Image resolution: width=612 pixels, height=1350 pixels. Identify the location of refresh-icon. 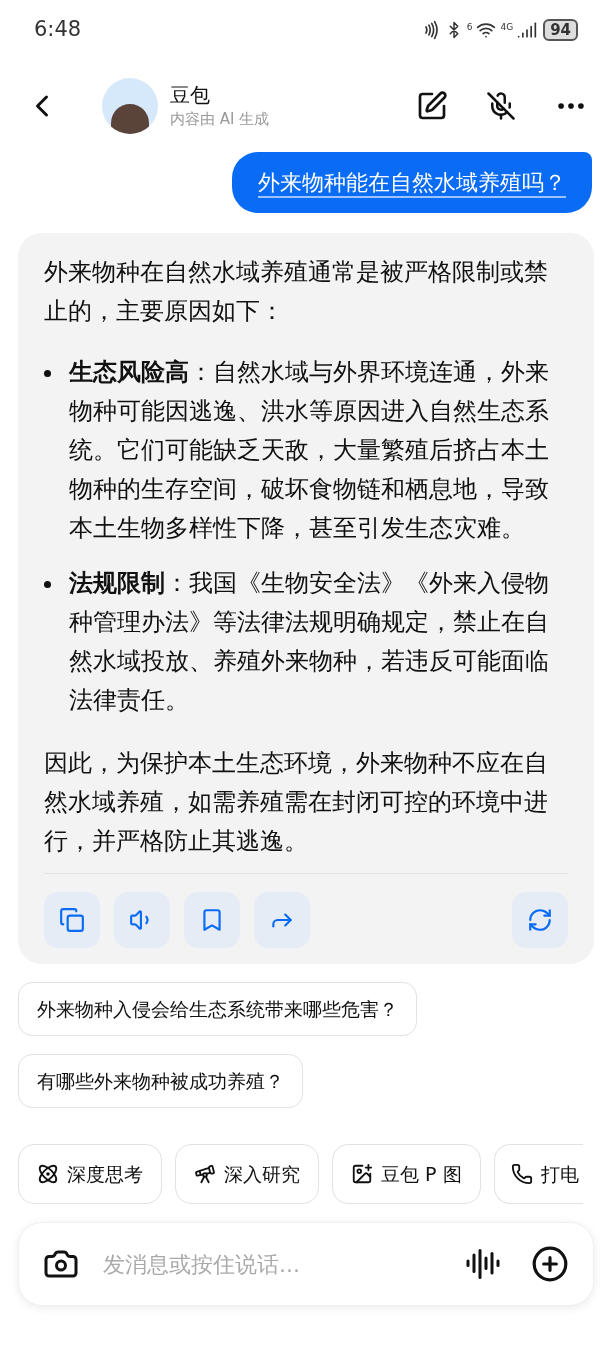
(540, 920).